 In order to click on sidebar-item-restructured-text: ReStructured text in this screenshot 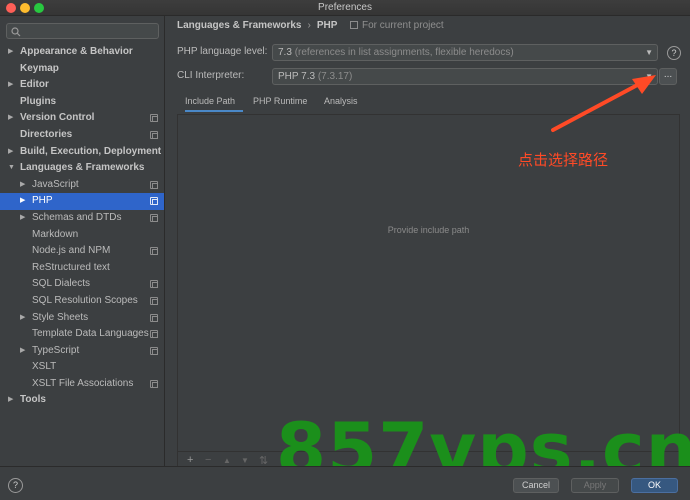, I will do `click(82, 268)`.